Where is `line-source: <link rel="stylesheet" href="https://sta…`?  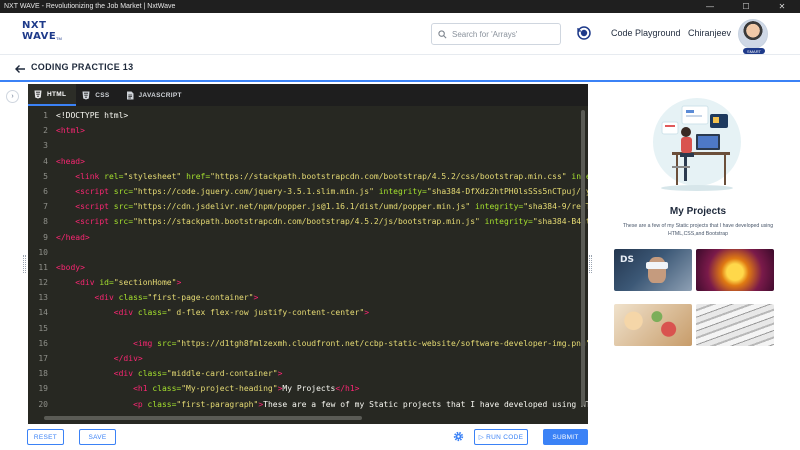 line-source: <link rel="stylesheet" href="https://sta… is located at coordinates (318, 176).